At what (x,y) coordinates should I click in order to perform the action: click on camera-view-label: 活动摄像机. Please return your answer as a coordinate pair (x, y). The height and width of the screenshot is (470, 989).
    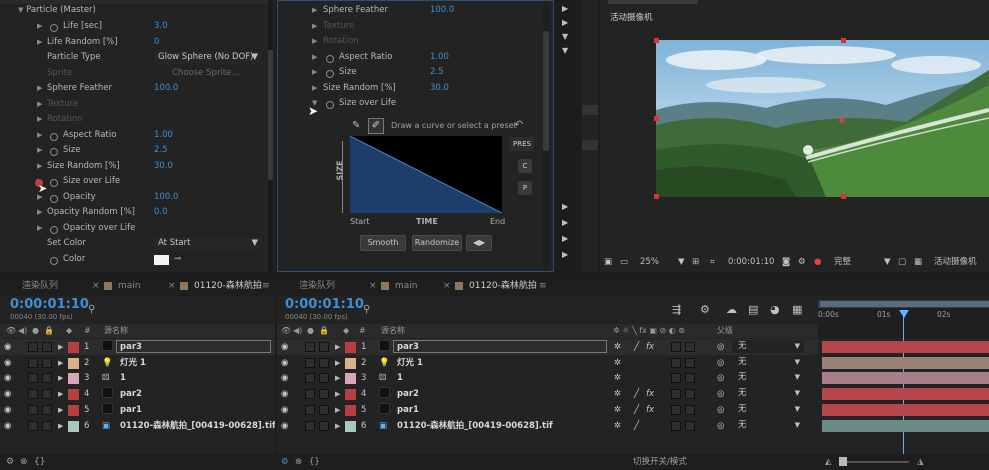
    Looking at the image, I should click on (955, 262).